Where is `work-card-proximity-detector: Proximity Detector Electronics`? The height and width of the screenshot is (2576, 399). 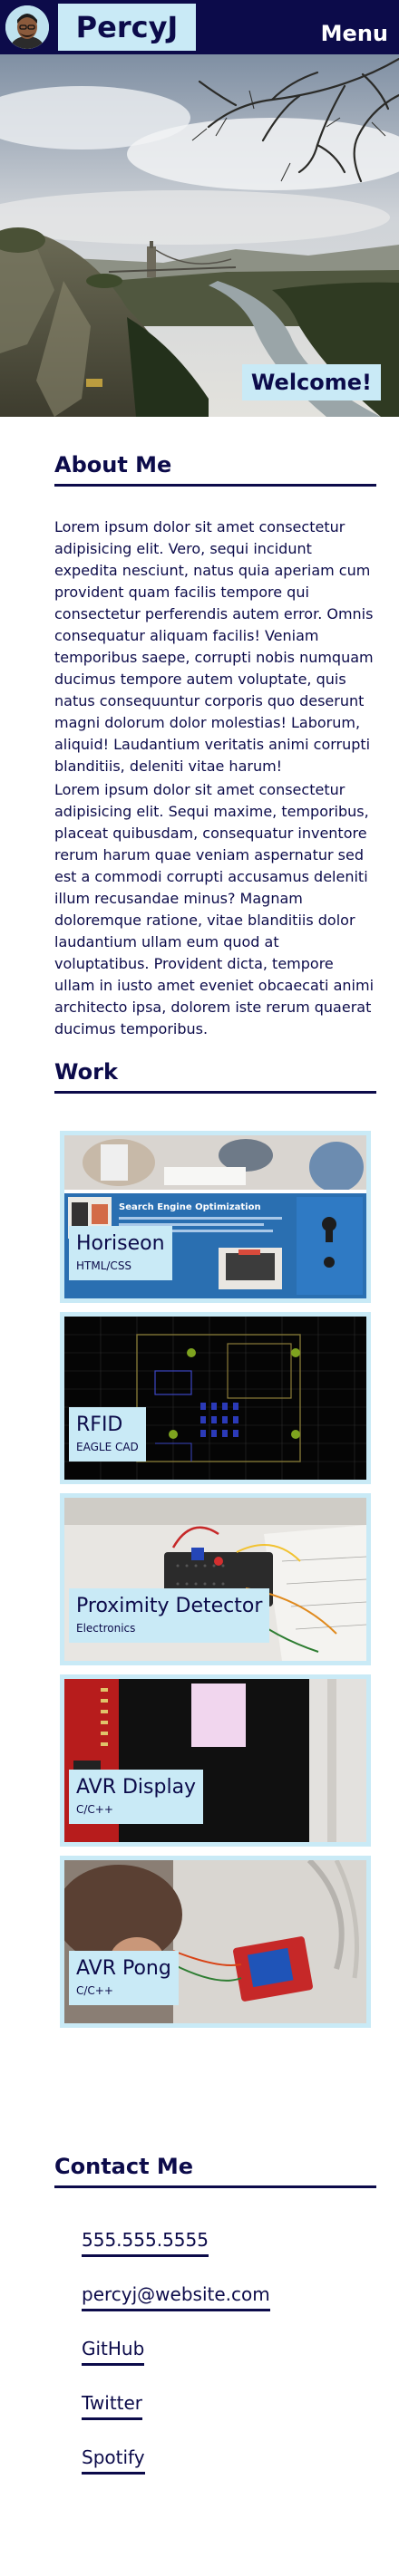 work-card-proximity-detector: Proximity Detector Electronics is located at coordinates (215, 1579).